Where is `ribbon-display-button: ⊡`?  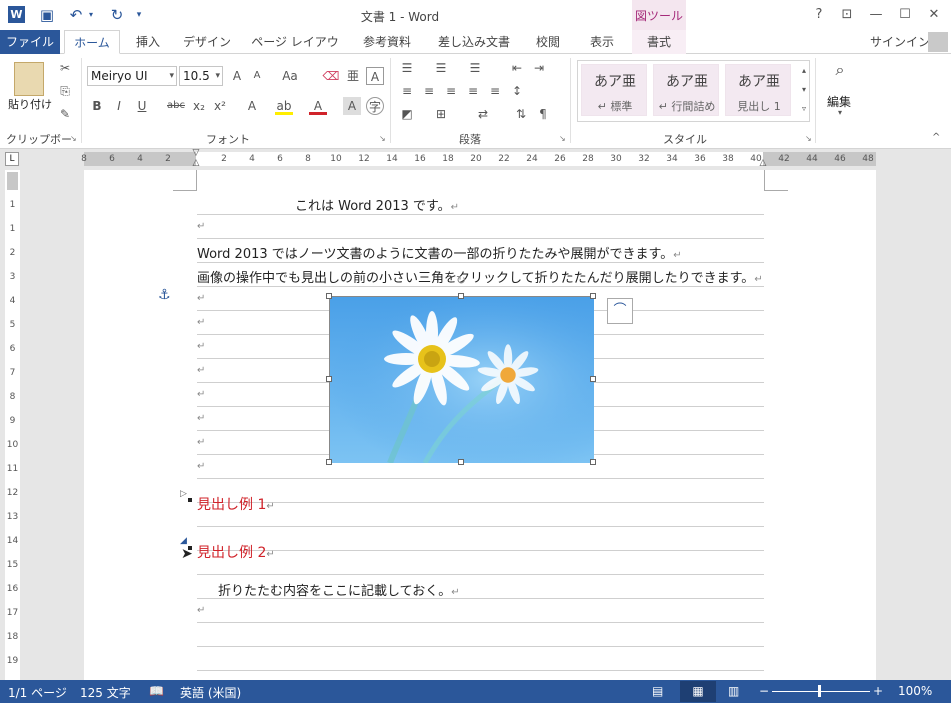
ribbon-display-button: ⊡ is located at coordinates (847, 15).